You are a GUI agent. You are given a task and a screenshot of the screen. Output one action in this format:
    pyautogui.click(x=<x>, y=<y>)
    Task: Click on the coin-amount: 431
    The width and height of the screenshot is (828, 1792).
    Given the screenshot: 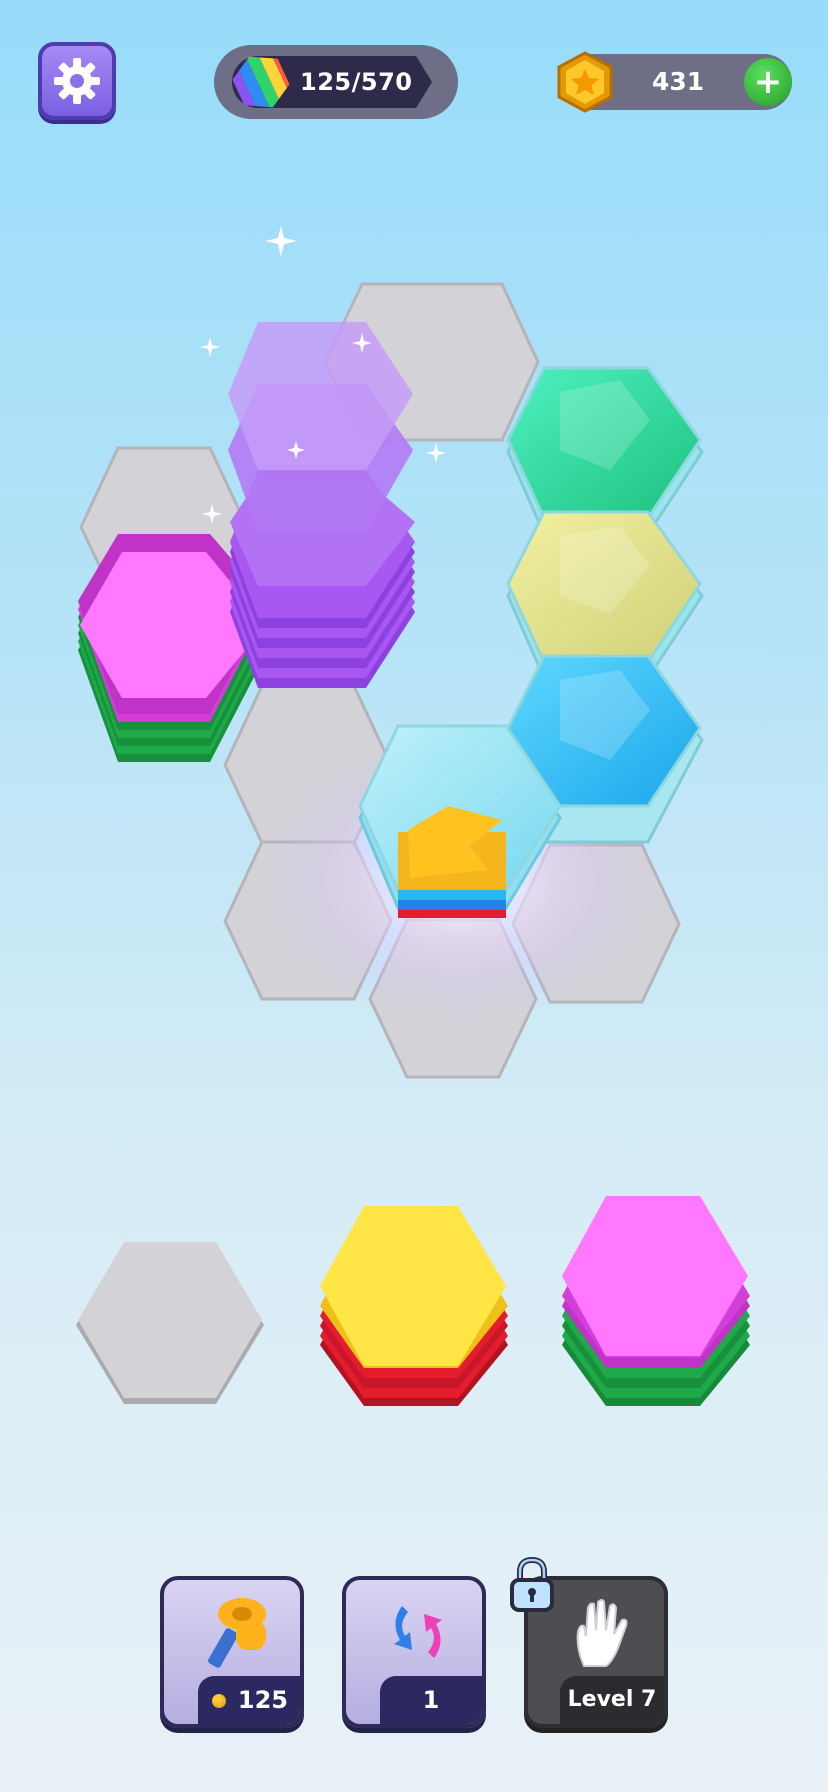 What is the action you would take?
    pyautogui.click(x=678, y=81)
    